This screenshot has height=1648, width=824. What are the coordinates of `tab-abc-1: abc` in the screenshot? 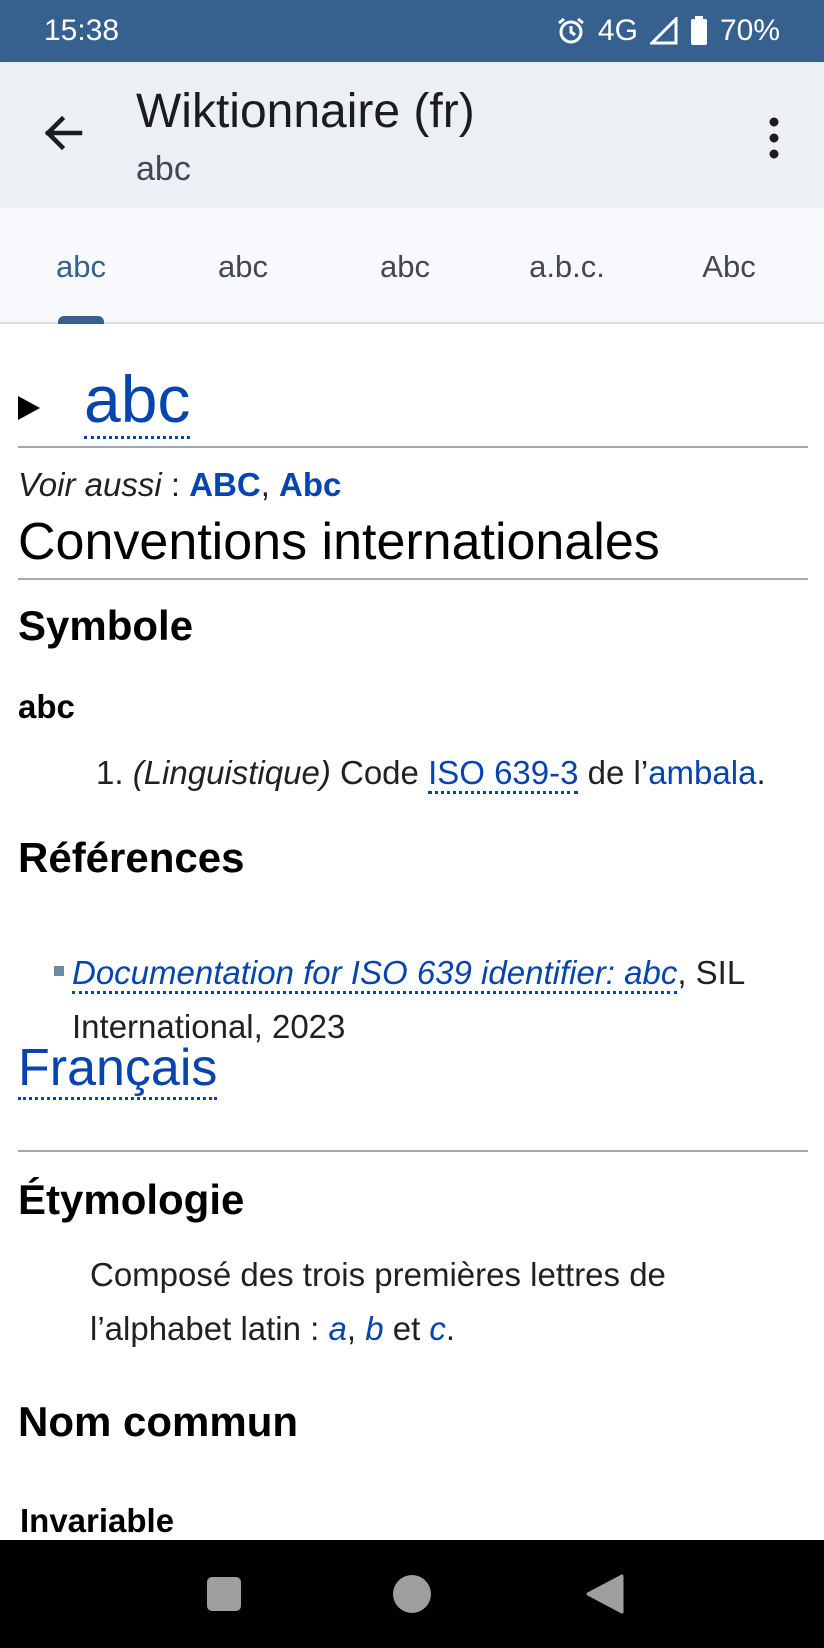 It's located at (81, 266).